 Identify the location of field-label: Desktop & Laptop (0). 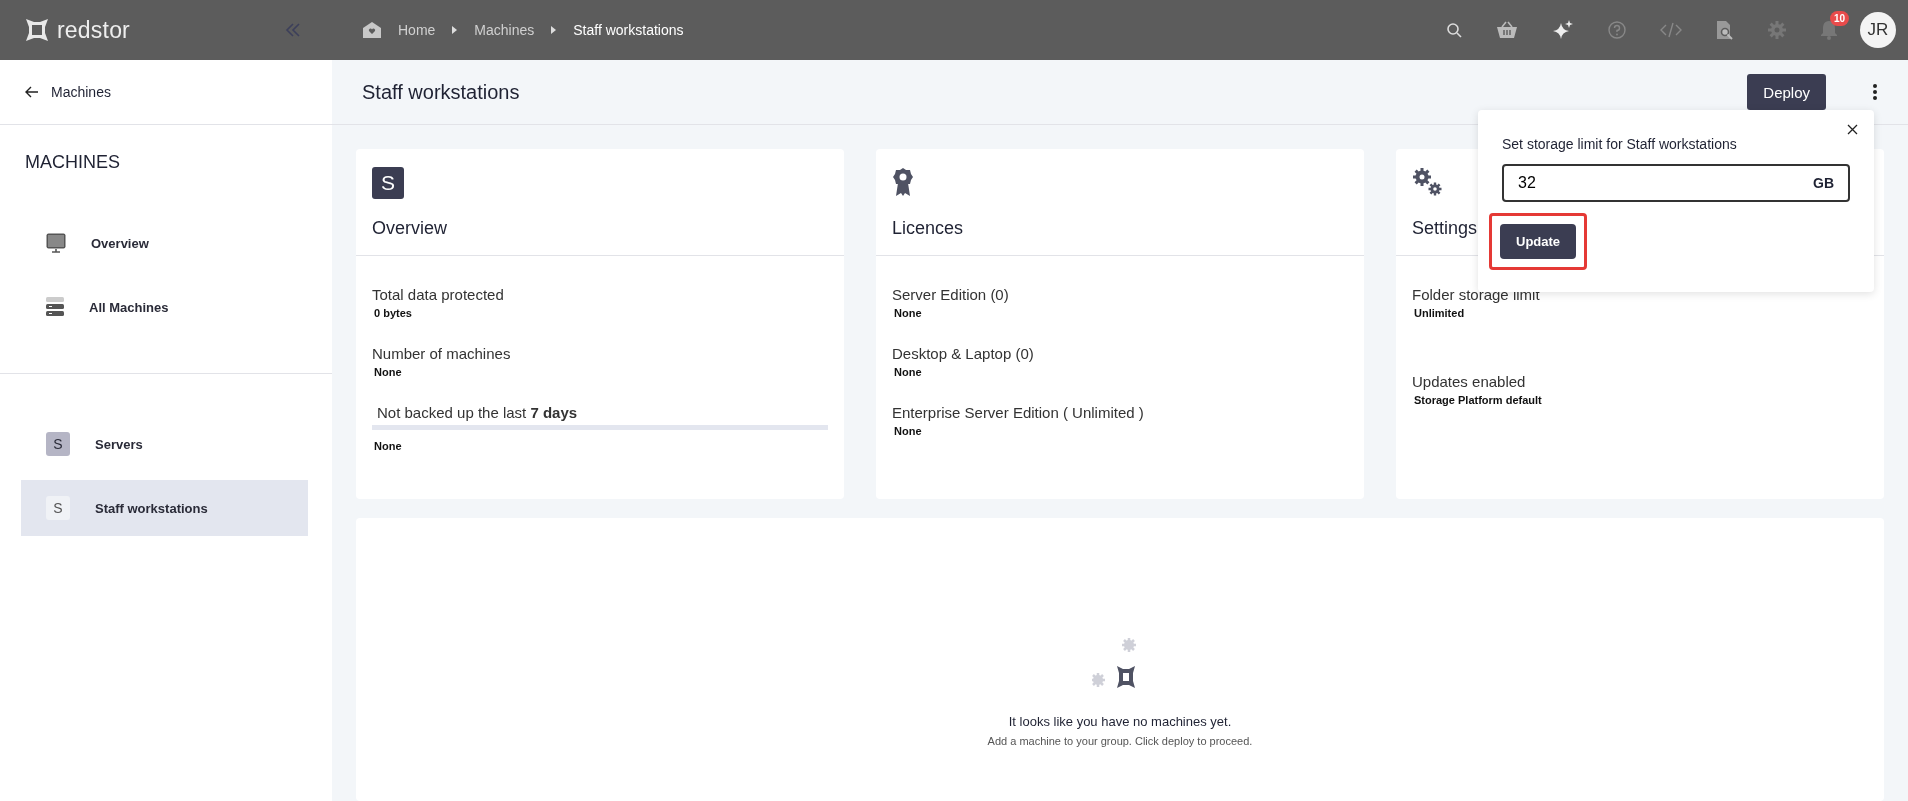
(963, 353).